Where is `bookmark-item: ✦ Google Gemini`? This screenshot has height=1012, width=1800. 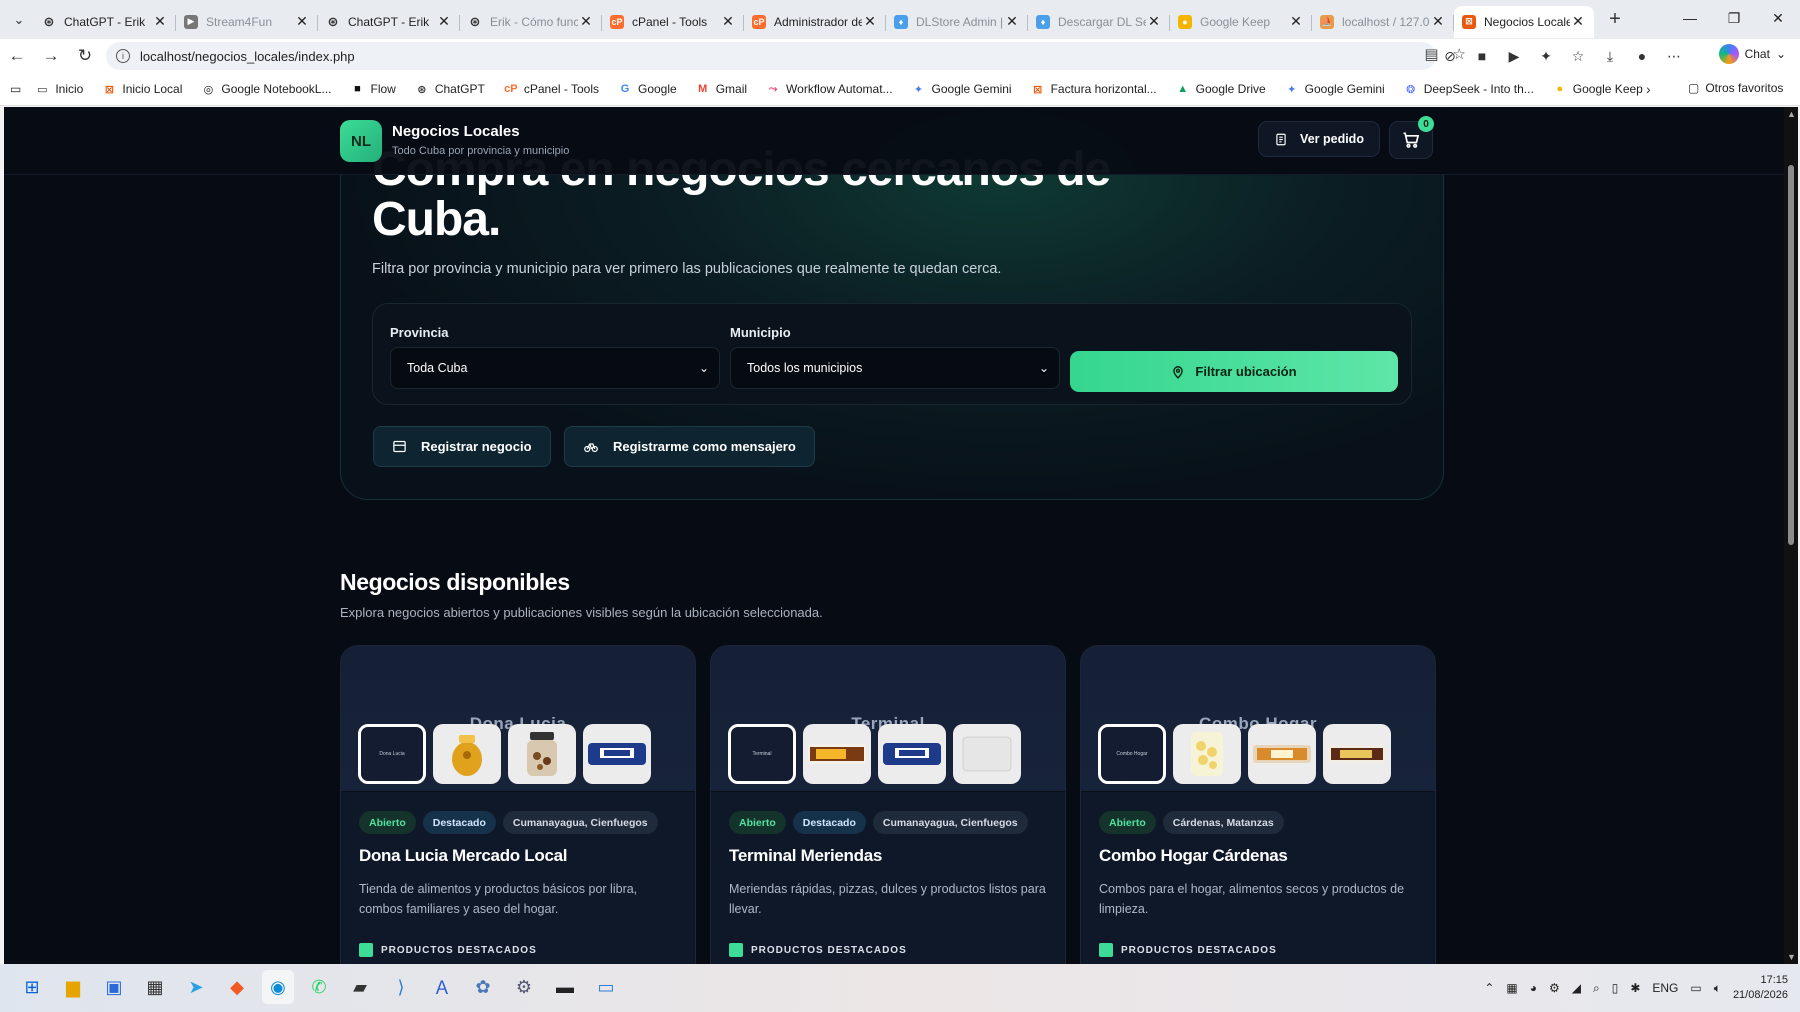
bookmark-item: ✦ Google Gemini is located at coordinates (1335, 89).